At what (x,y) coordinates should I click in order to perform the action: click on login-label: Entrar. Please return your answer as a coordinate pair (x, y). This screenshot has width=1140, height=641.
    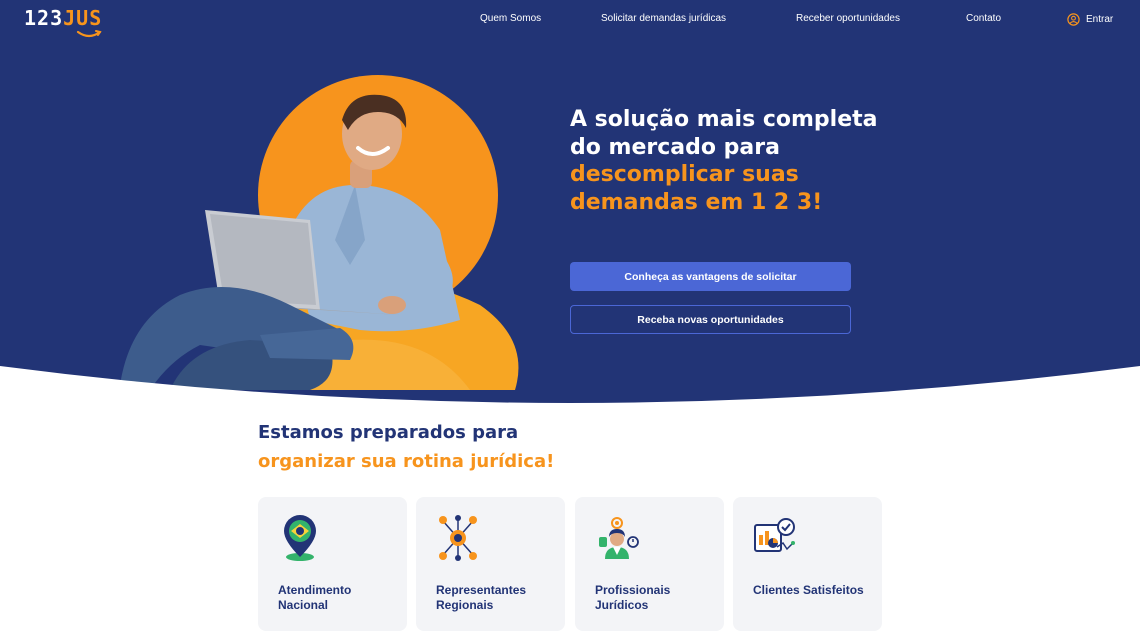
    Looking at the image, I should click on (1100, 19).